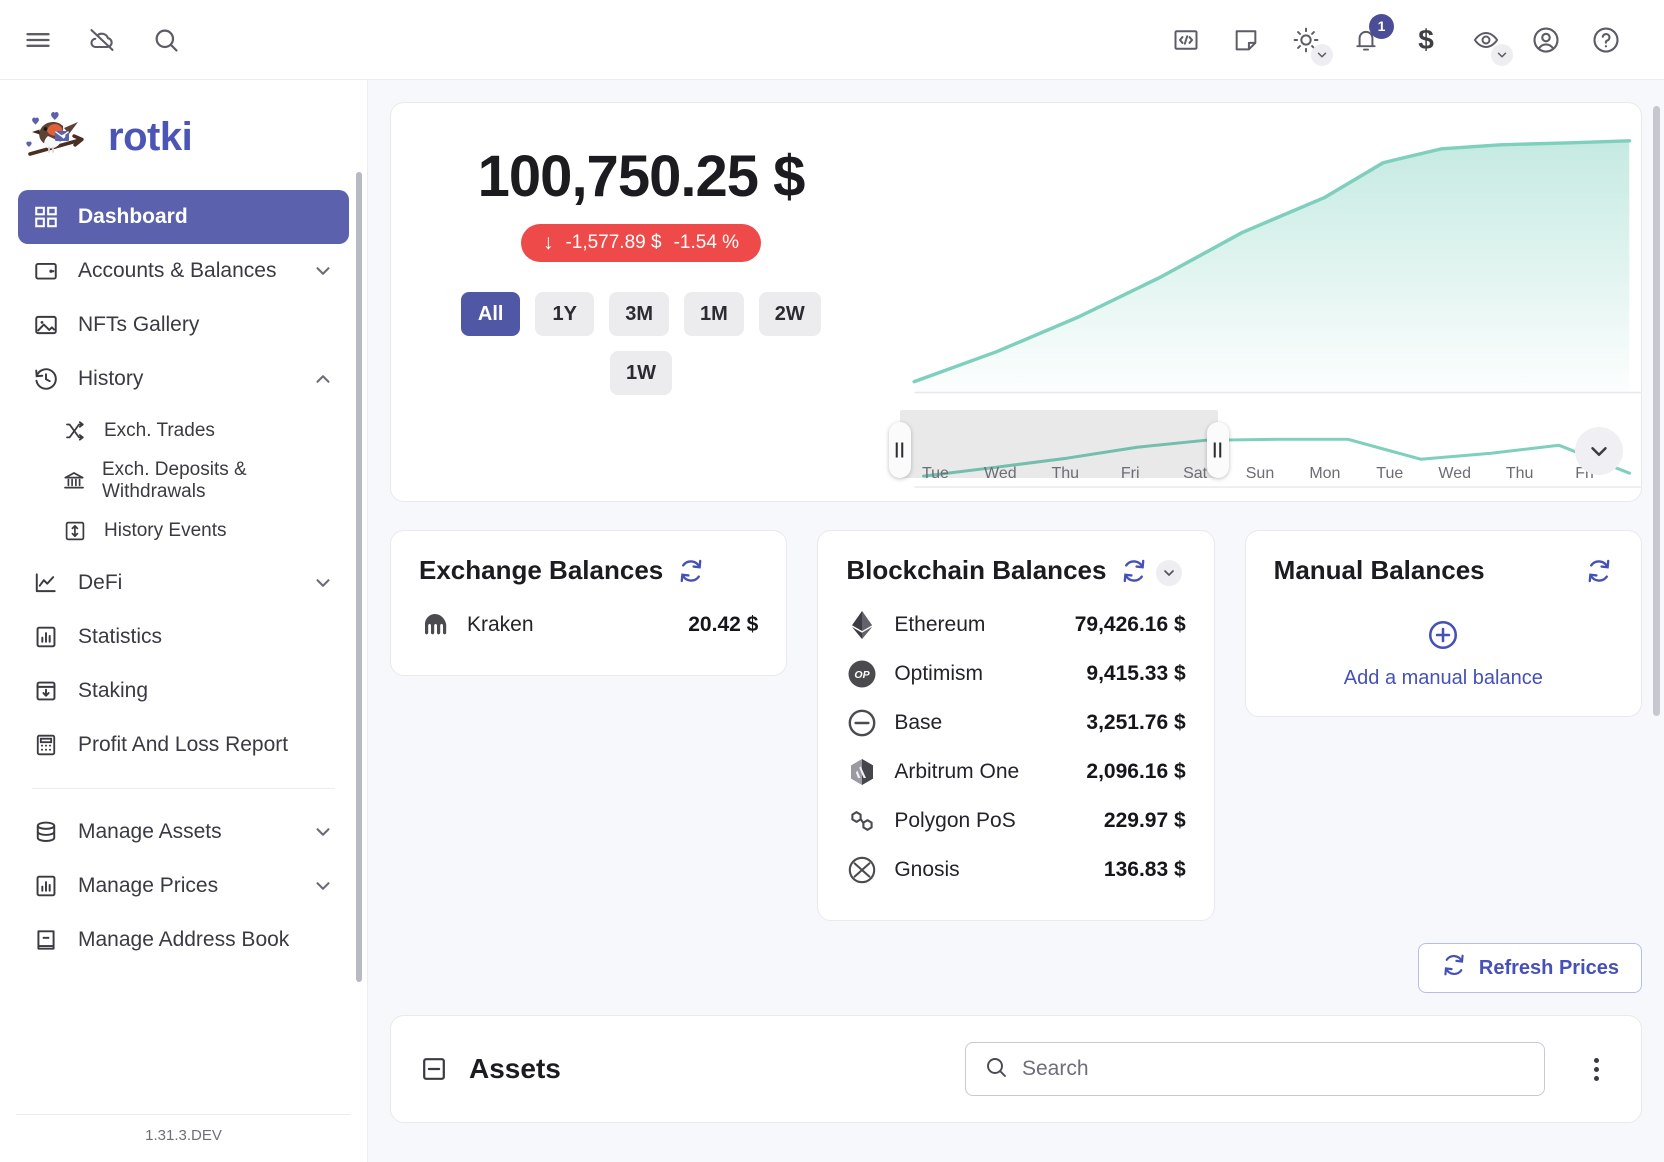 The width and height of the screenshot is (1664, 1162). Describe the element at coordinates (588, 624) in the screenshot. I see `exchange-balance-row: Kraken 20.42 $` at that location.